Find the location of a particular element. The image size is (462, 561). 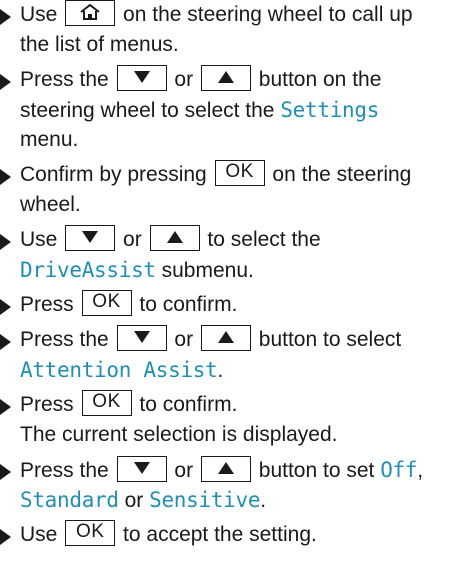

step-4-cont: DriveAssist submenu. is located at coordinates (135, 270).